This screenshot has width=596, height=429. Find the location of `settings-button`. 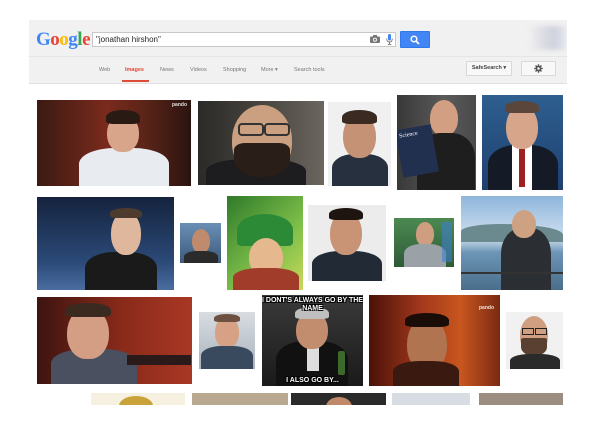

settings-button is located at coordinates (538, 68).